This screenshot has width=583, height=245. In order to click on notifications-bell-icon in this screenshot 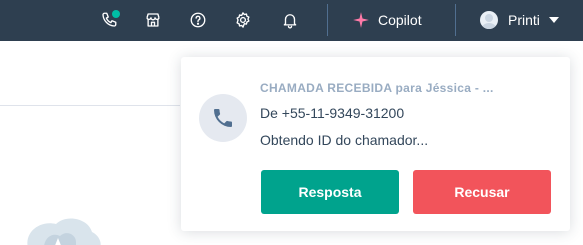, I will do `click(290, 20)`.